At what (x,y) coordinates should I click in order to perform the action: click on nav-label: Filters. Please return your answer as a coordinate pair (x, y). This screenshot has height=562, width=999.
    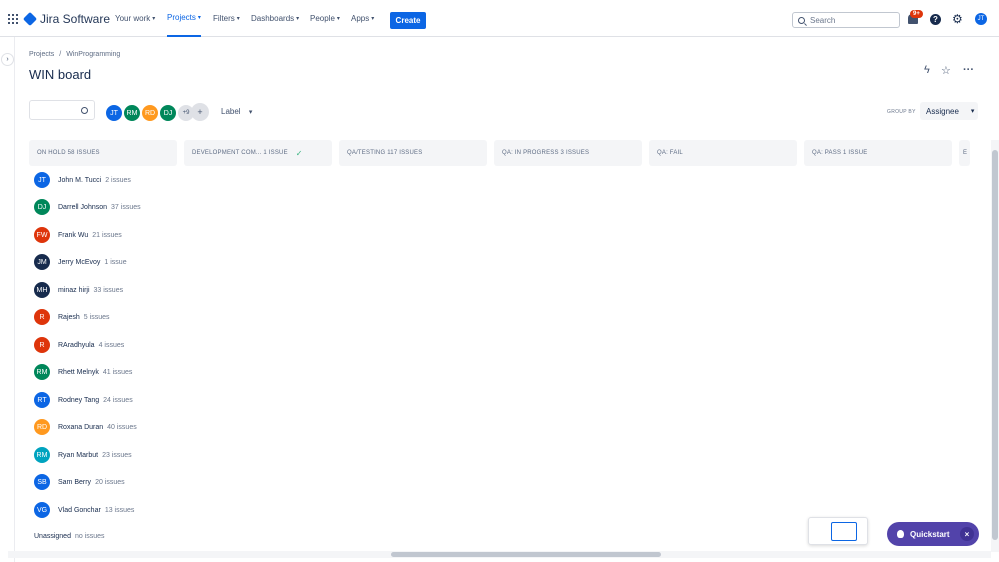
    Looking at the image, I should click on (224, 18).